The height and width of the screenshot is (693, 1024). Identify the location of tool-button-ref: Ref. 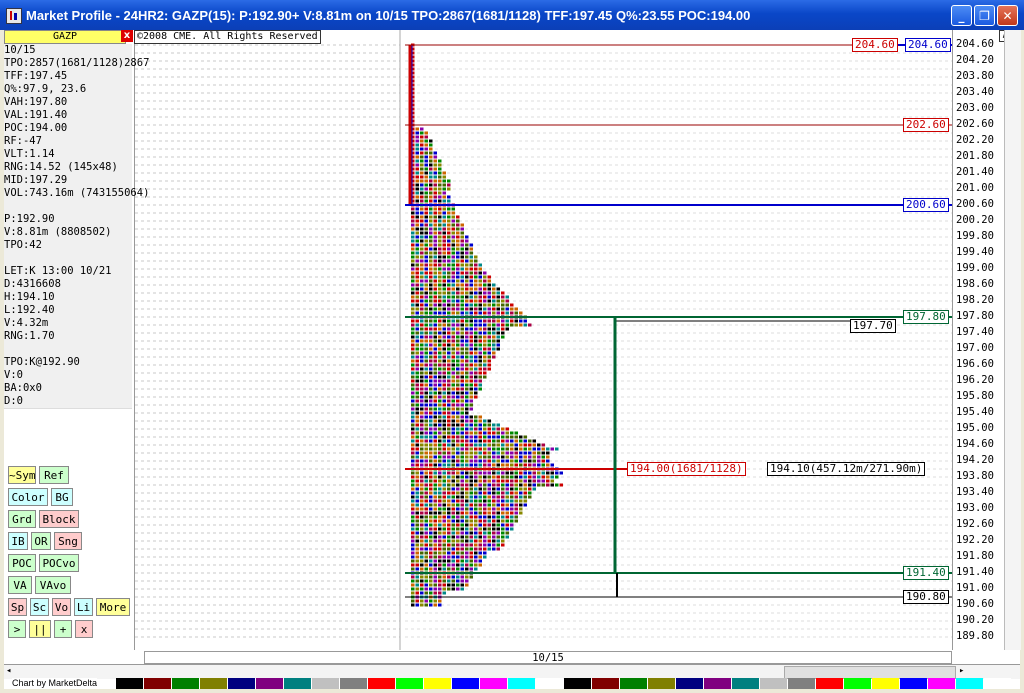
(54, 475).